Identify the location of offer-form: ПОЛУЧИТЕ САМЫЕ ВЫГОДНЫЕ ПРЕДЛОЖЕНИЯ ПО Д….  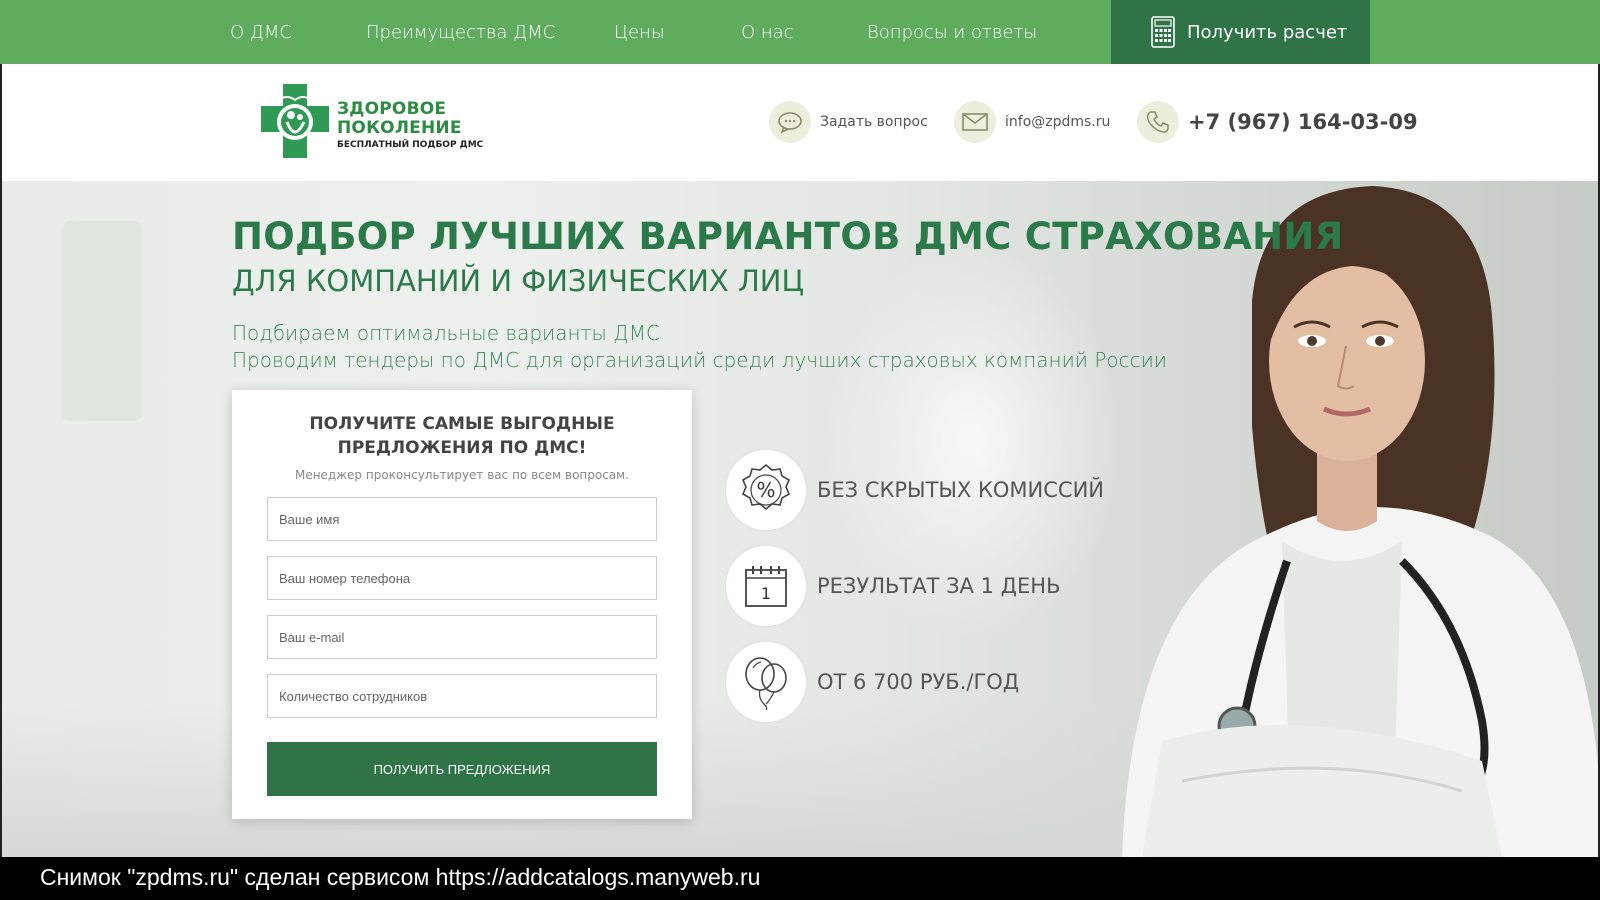
(462, 604).